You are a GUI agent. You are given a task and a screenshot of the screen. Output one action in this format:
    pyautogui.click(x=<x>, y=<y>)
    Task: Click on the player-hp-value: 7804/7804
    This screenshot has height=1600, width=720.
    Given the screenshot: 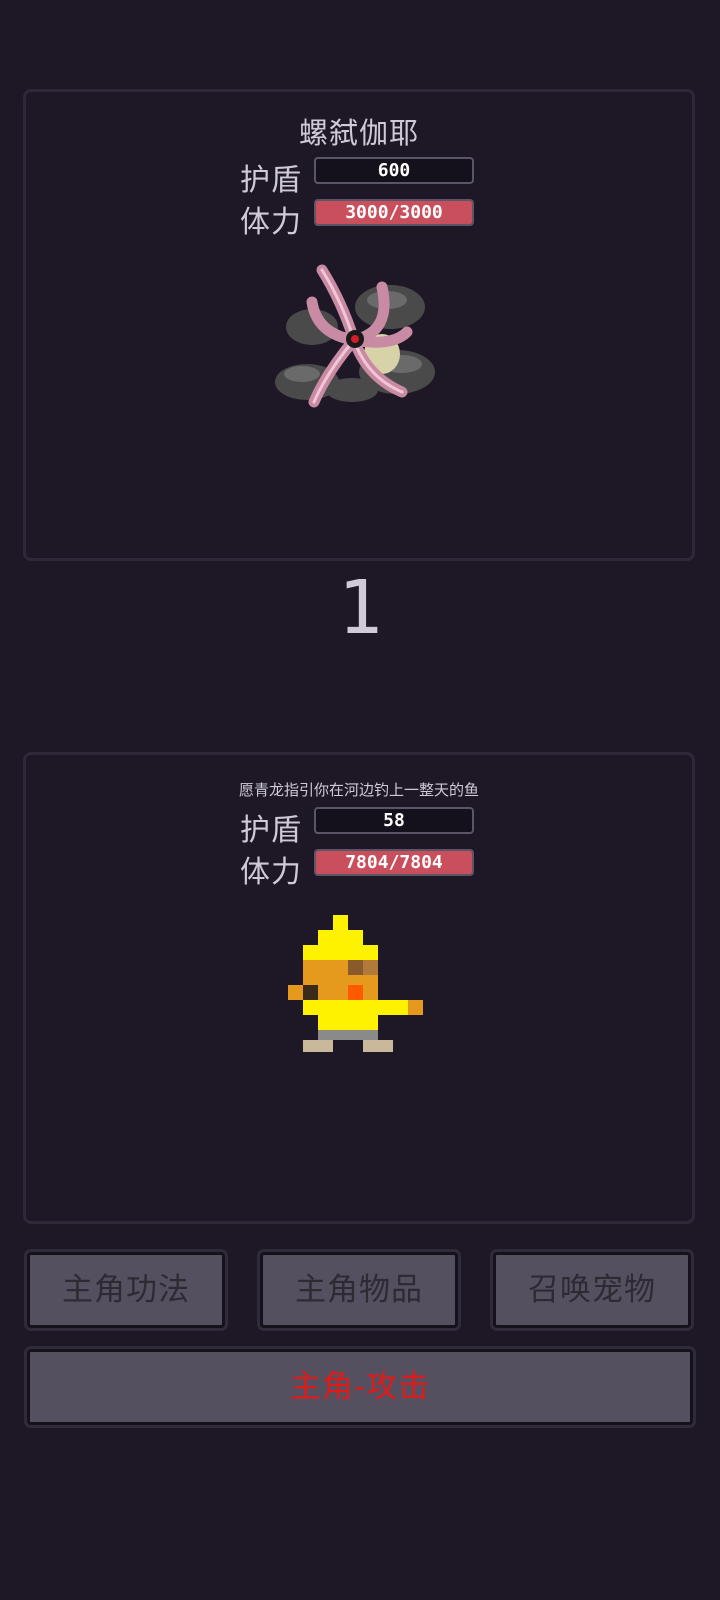 What is the action you would take?
    pyautogui.click(x=394, y=862)
    